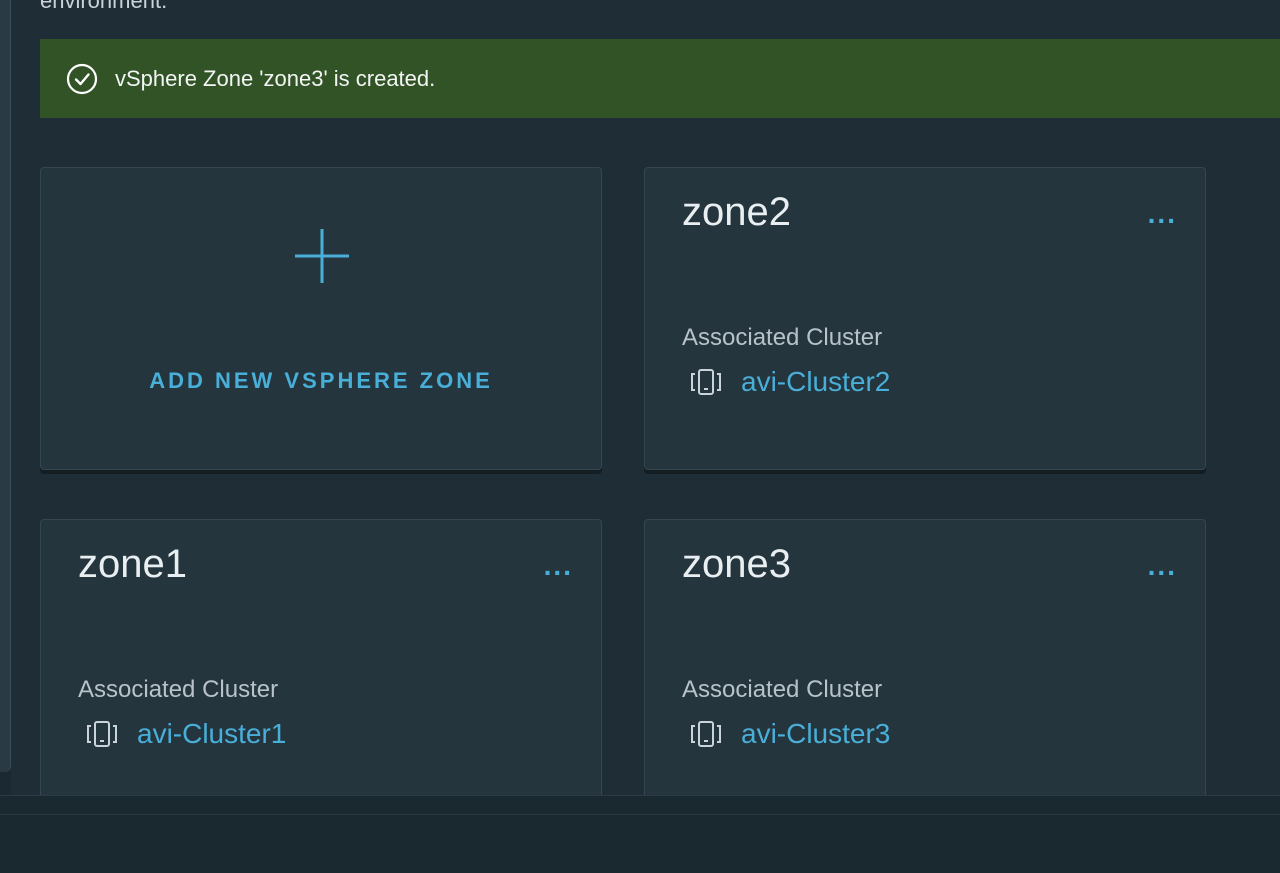  Describe the element at coordinates (660, 78) in the screenshot. I see `success-alert: vSphere Zone 'zone3' is created.` at that location.